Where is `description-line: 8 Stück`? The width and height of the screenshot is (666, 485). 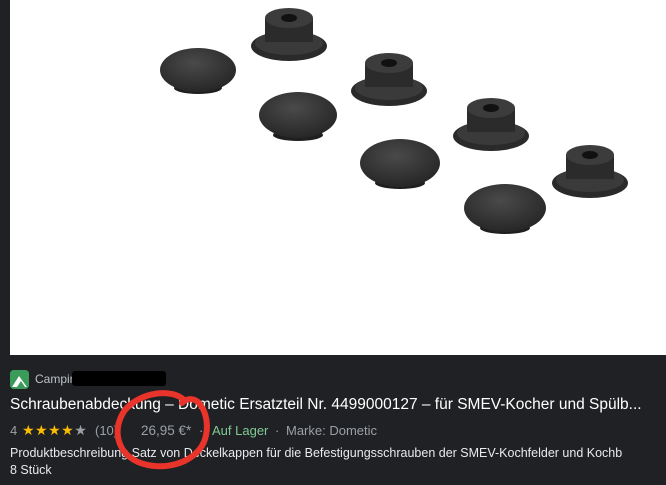
description-line: 8 Stück is located at coordinates (31, 470).